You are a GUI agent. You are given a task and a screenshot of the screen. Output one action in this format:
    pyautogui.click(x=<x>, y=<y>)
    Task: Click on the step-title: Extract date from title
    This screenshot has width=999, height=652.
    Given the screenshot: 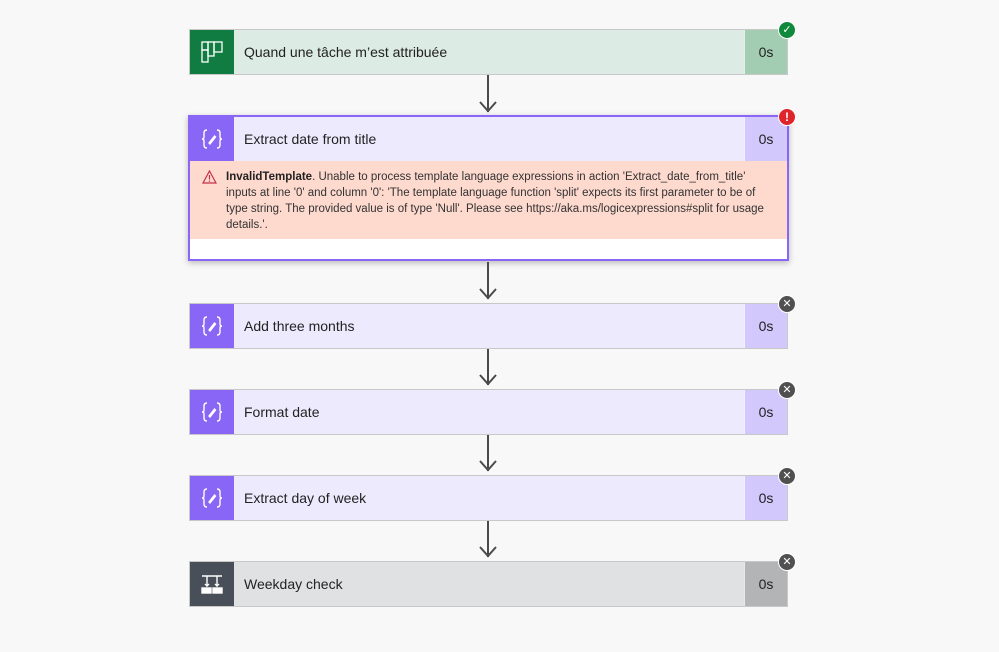 What is the action you would take?
    pyautogui.click(x=489, y=139)
    